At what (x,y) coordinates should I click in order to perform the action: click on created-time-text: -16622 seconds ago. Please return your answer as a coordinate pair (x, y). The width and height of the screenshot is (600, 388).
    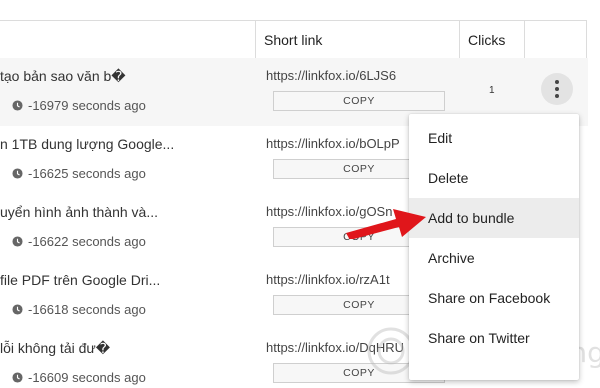
    Looking at the image, I should click on (87, 241).